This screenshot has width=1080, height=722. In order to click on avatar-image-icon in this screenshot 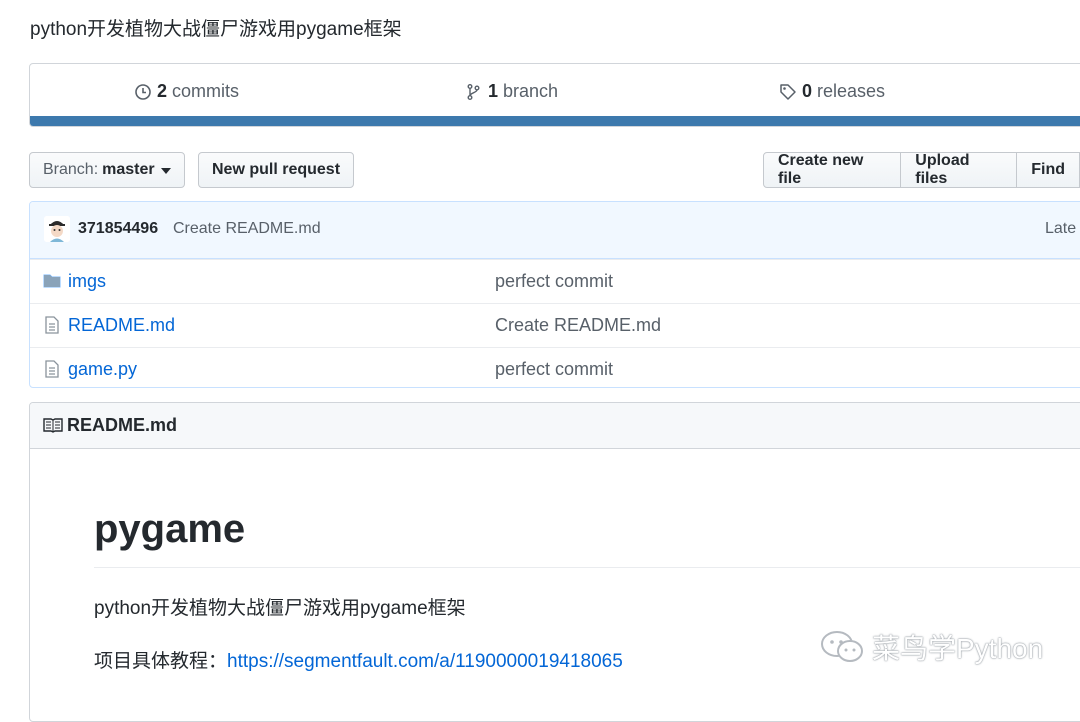, I will do `click(57, 229)`.